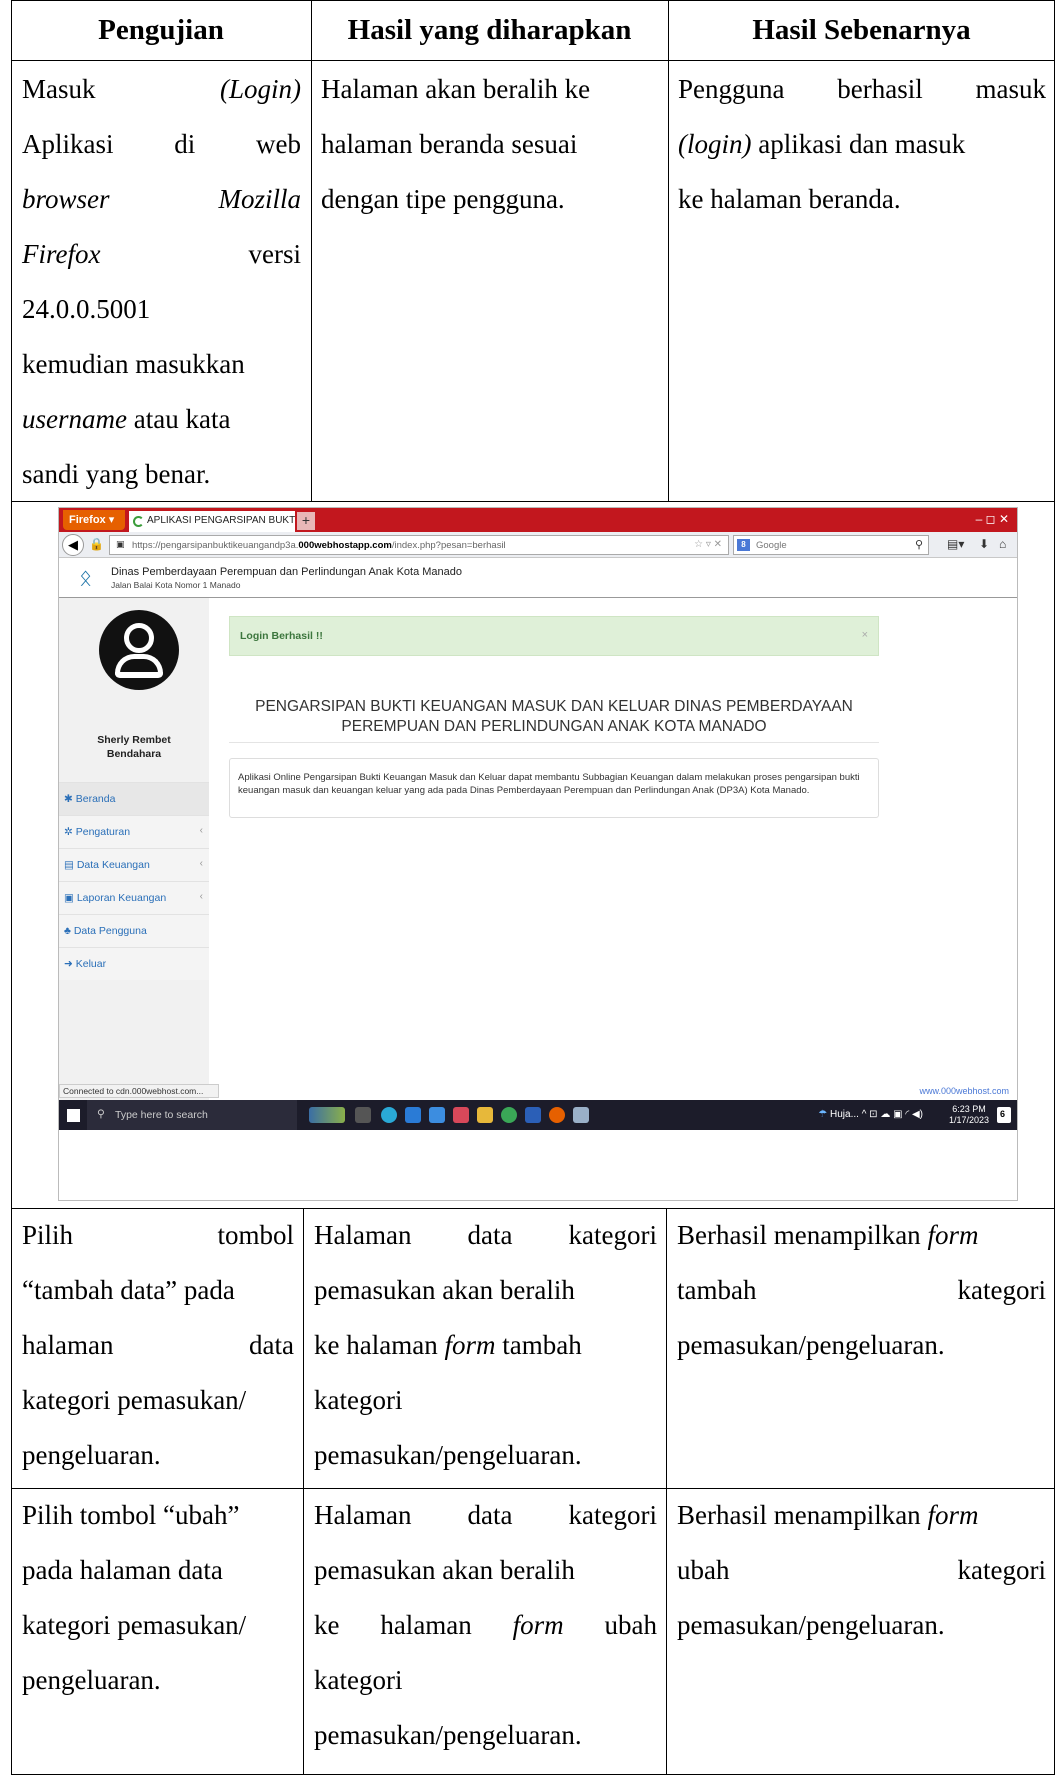  I want to click on header-hasil-sebenarnya: Hasil Sebenarnya, so click(861, 29).